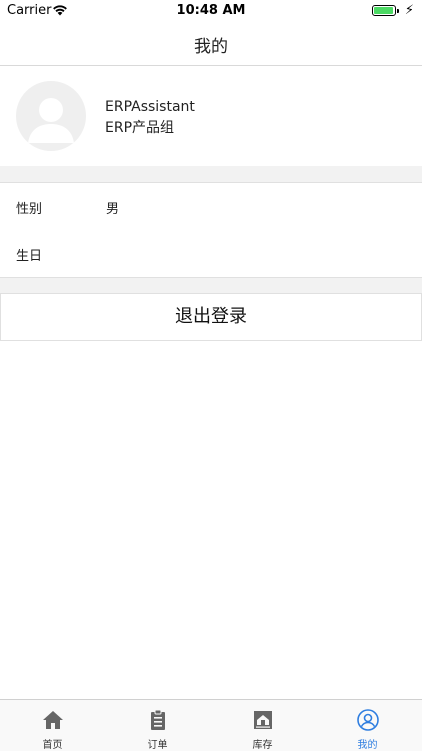  I want to click on birthday-row: 生日, so click(211, 254).